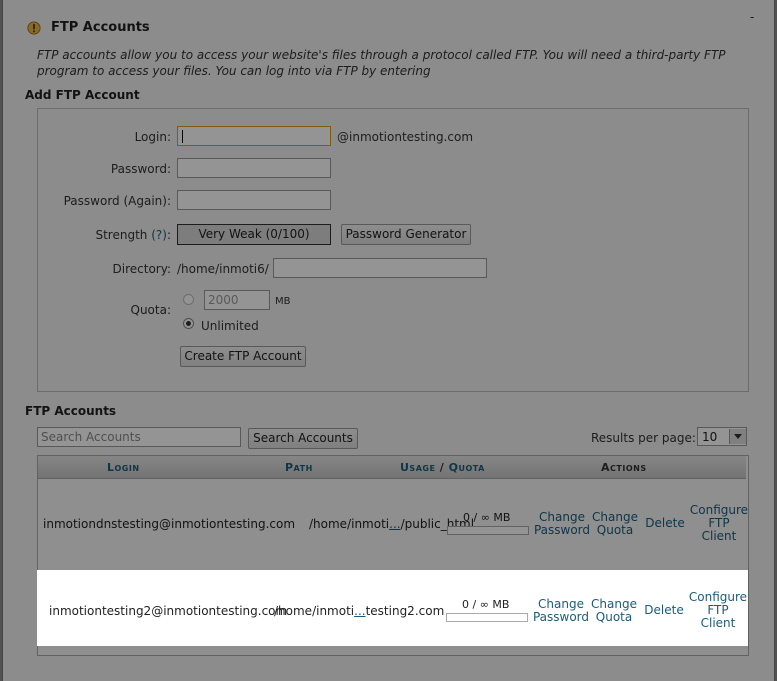 The width and height of the screenshot is (777, 681). What do you see at coordinates (624, 467) in the screenshot?
I see `column-actions: Actions` at bounding box center [624, 467].